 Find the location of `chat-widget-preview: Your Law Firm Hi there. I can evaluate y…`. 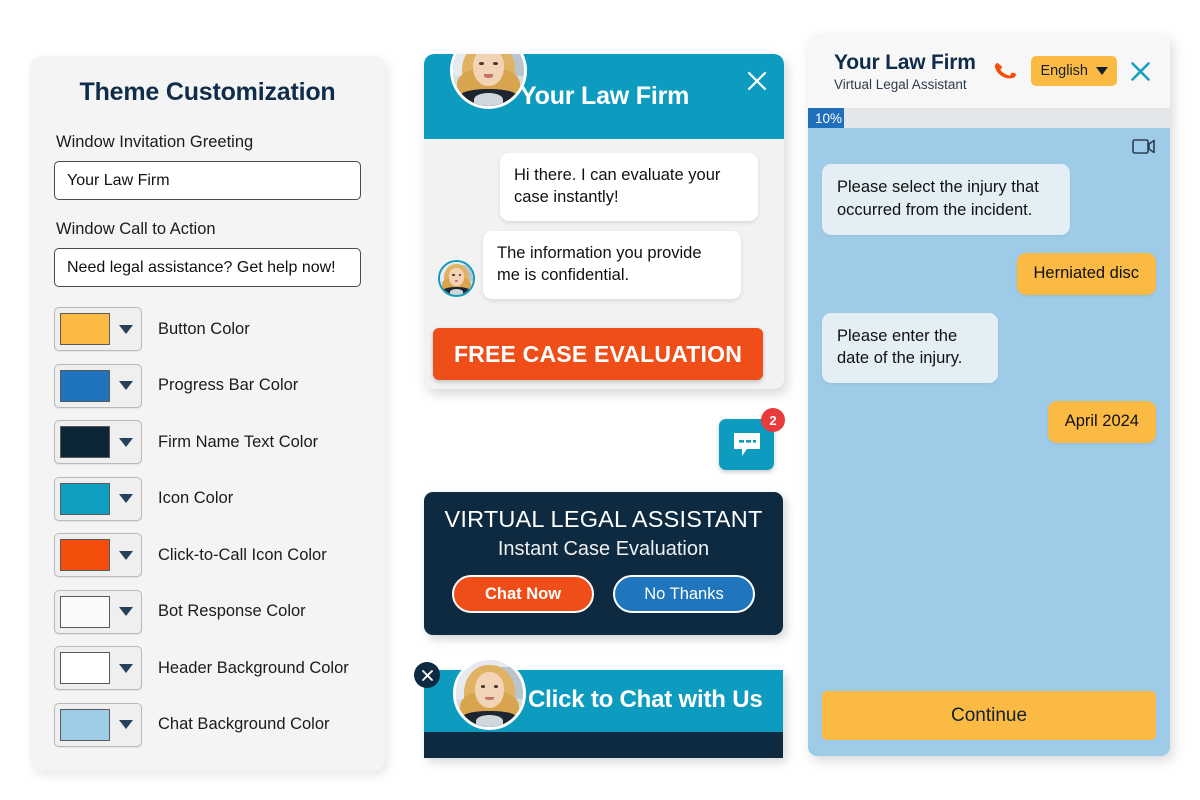

chat-widget-preview: Your Law Firm Hi there. I can evaluate y… is located at coordinates (604, 221).